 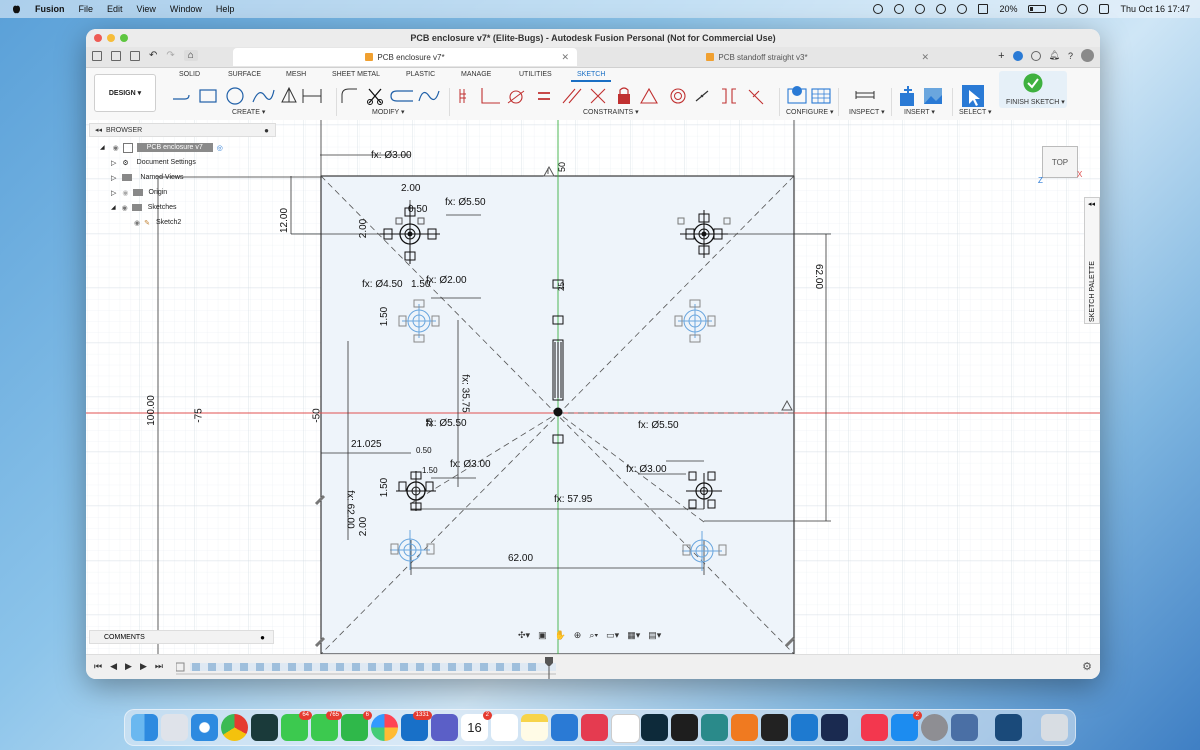 I want to click on grid-settings-icon: ▦▾, so click(x=633, y=637).